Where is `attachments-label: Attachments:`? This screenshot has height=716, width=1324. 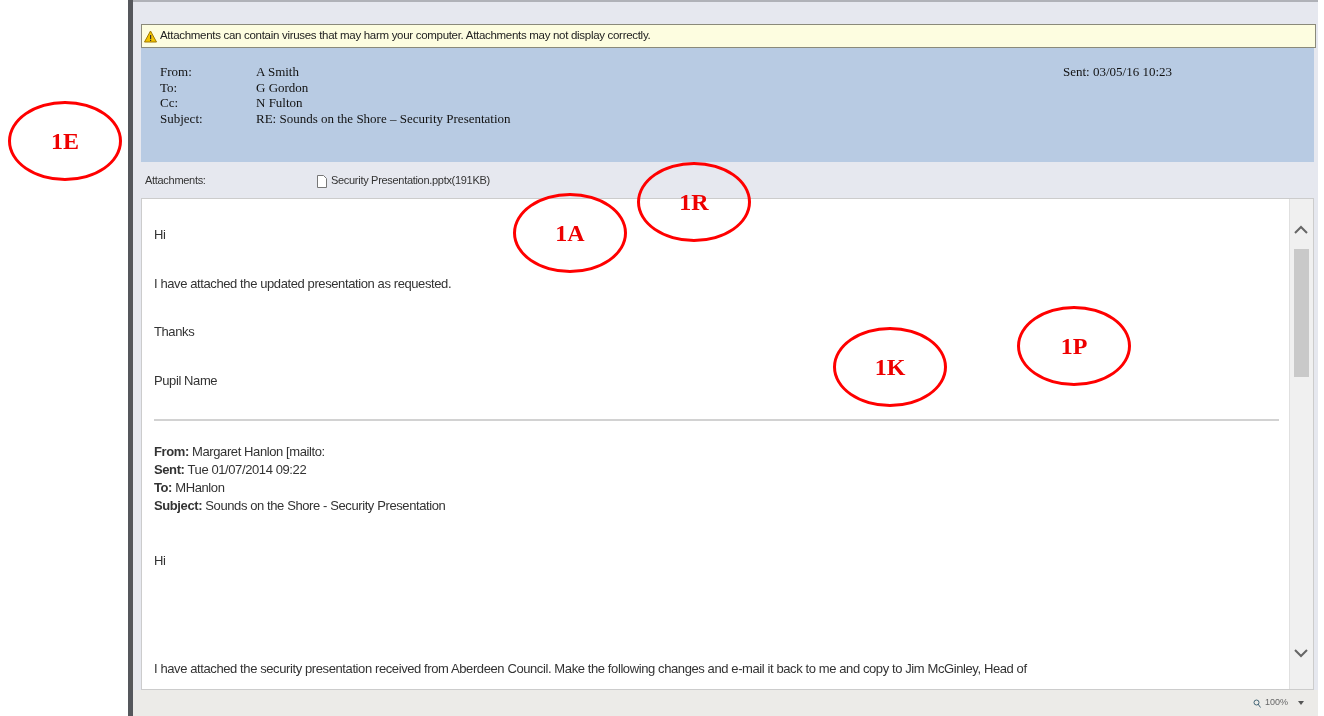 attachments-label: Attachments: is located at coordinates (176, 180).